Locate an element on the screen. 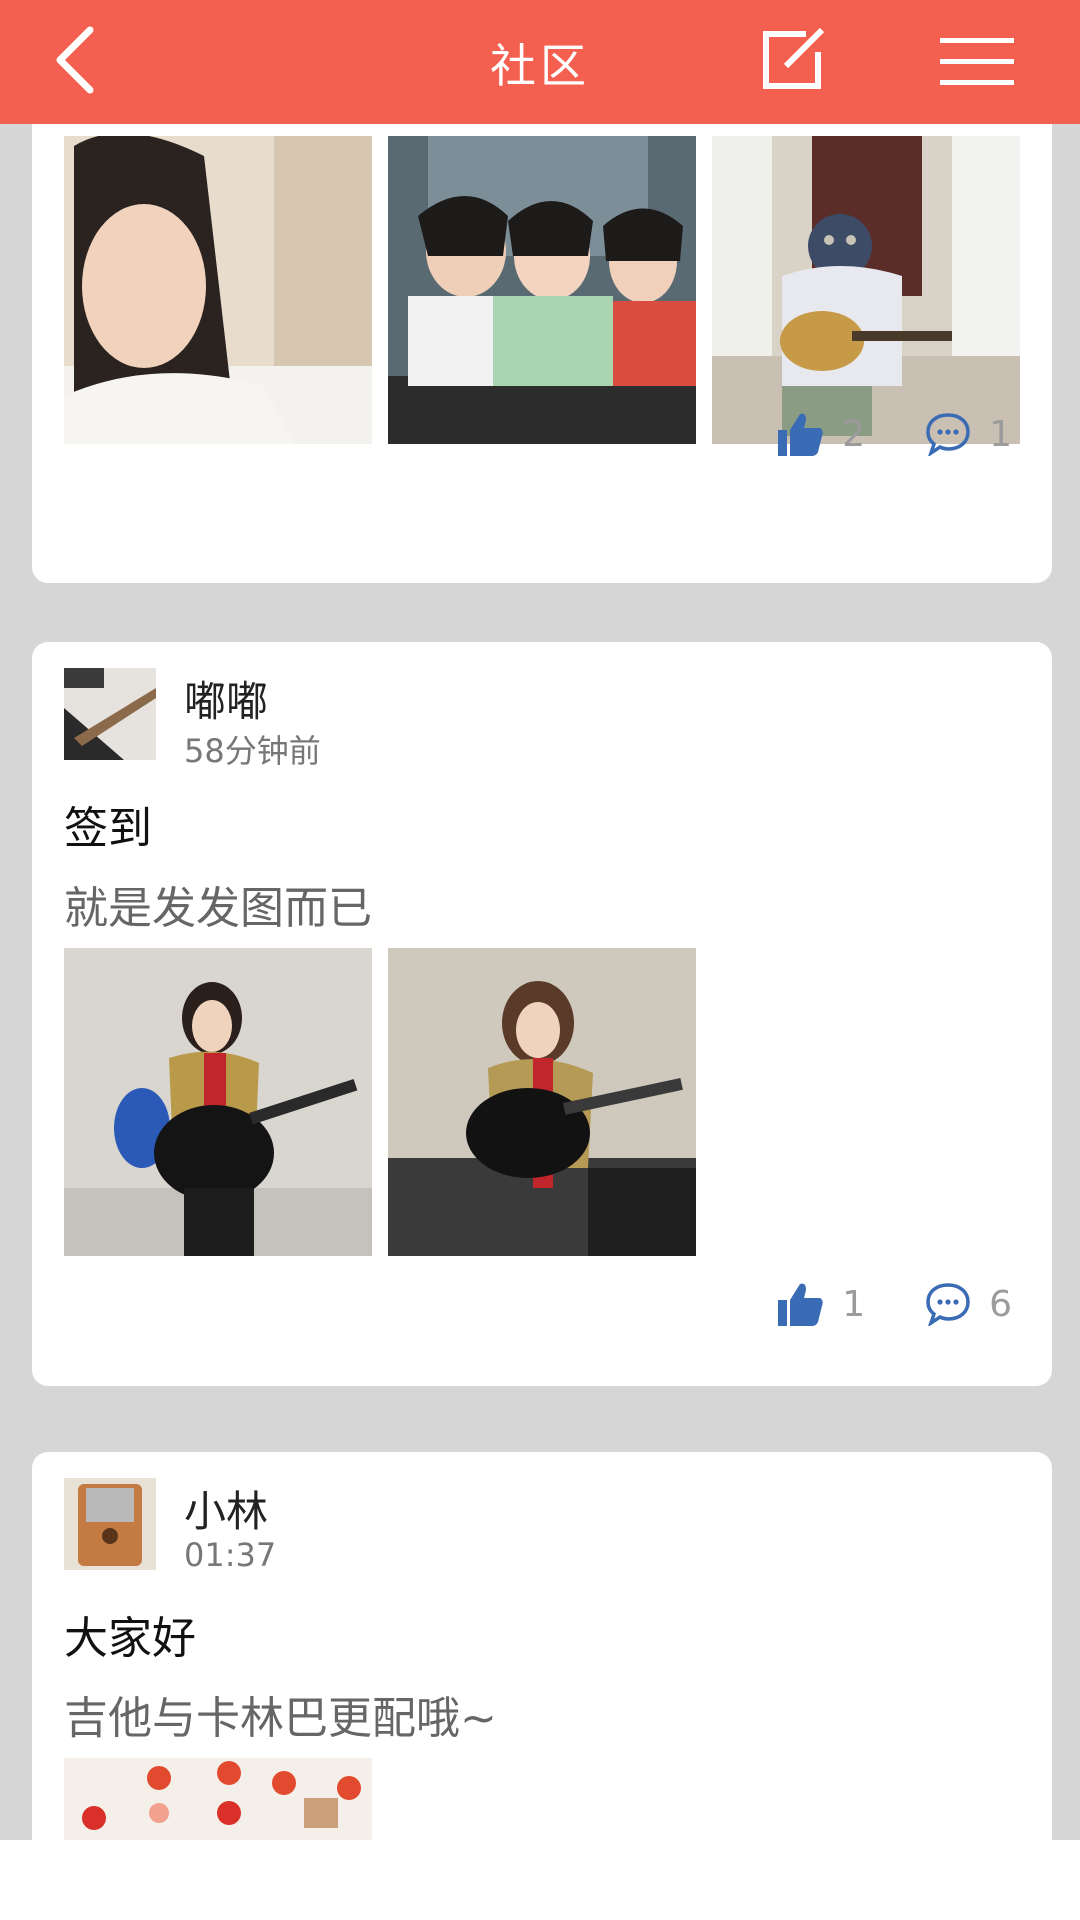 The image size is (1080, 1920). like-count: 2 is located at coordinates (854, 434).